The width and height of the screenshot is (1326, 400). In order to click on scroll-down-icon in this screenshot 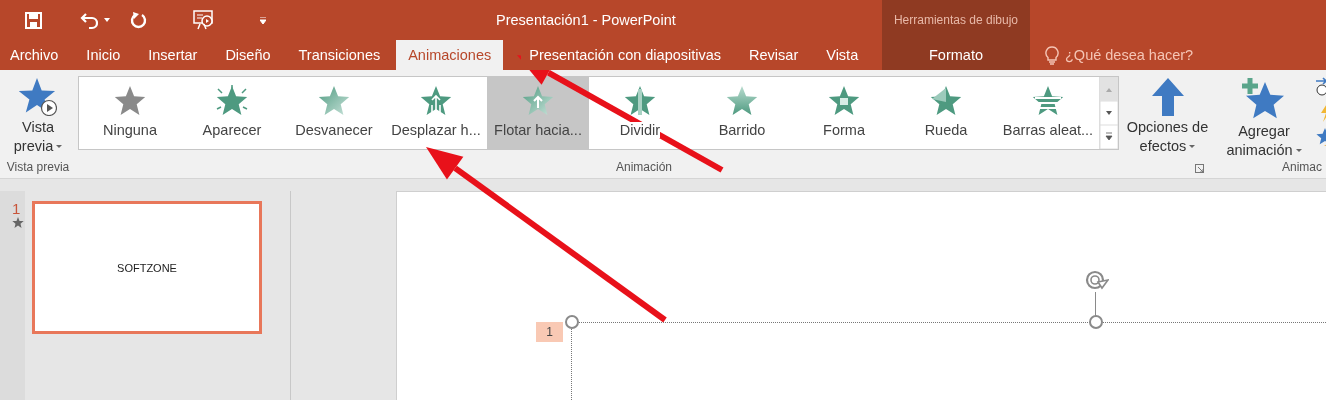, I will do `click(1109, 113)`.